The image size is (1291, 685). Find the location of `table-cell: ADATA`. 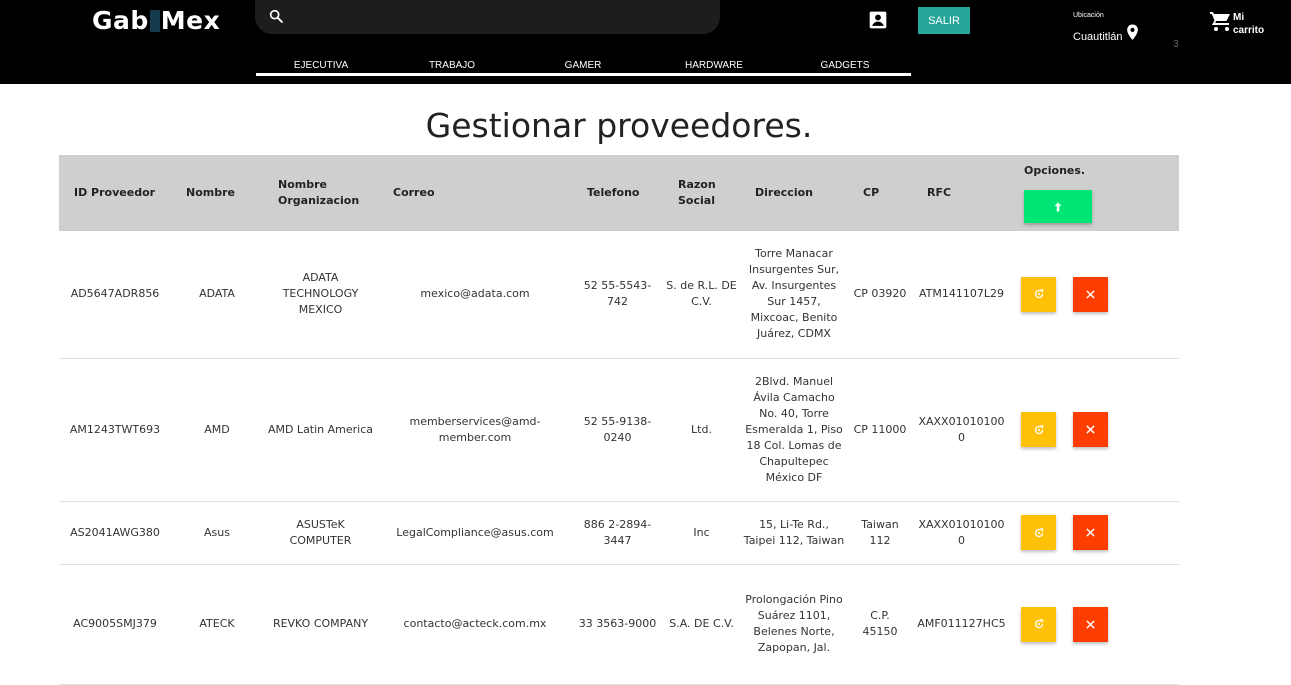

table-cell: ADATA is located at coordinates (217, 295).